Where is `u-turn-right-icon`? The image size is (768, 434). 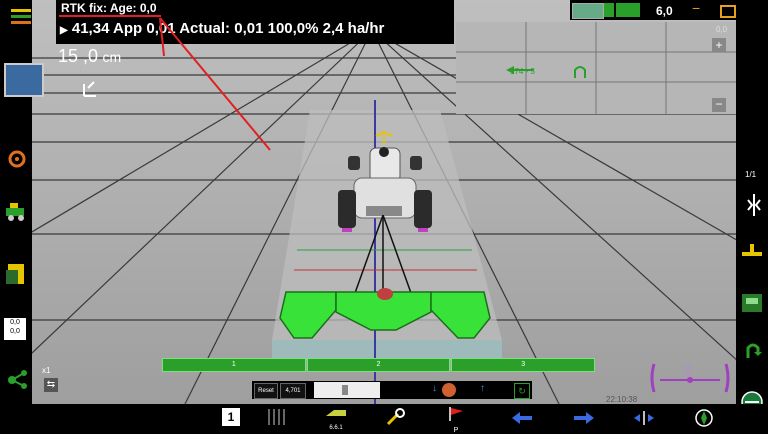 u-turn-right-icon is located at coordinates (753, 351).